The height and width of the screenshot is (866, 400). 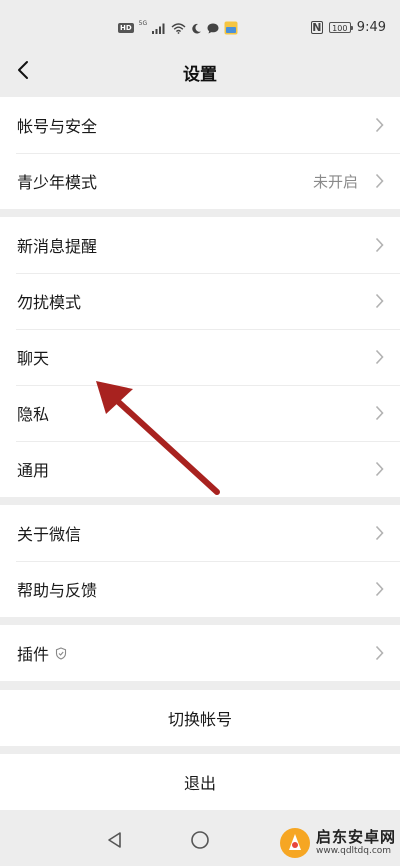 What do you see at coordinates (49, 534) in the screenshot?
I see `settings-item-label: 关于微信` at bounding box center [49, 534].